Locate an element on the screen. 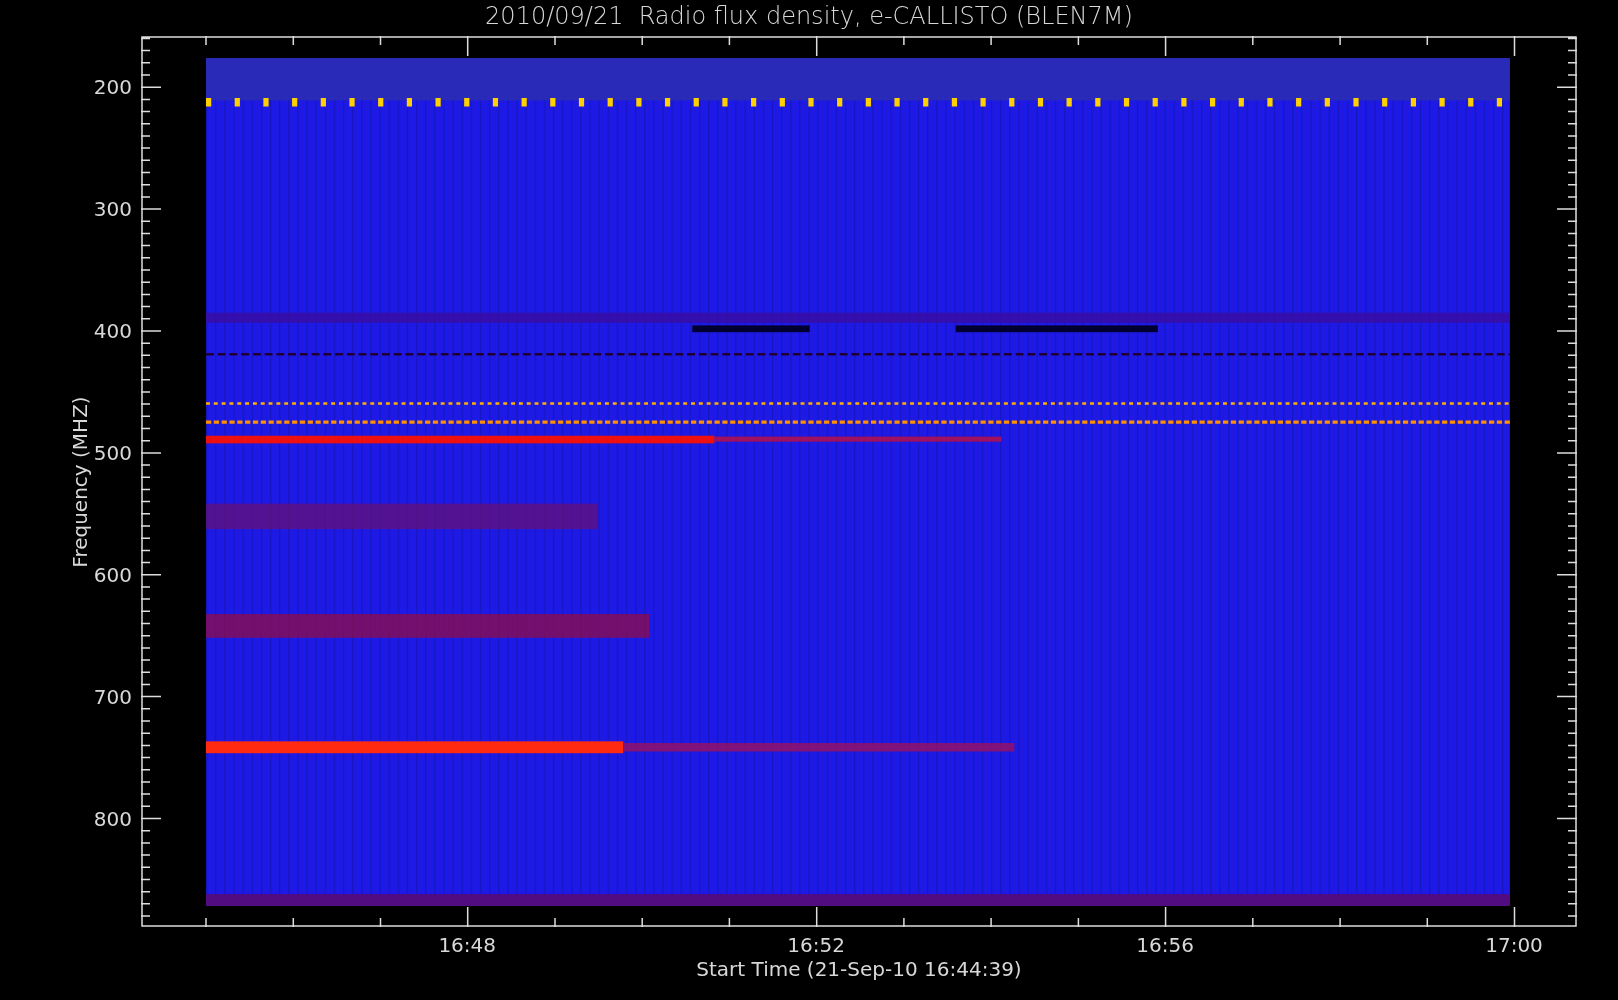 This screenshot has height=1000, width=1618. tick-label: 600 is located at coordinates (112, 574).